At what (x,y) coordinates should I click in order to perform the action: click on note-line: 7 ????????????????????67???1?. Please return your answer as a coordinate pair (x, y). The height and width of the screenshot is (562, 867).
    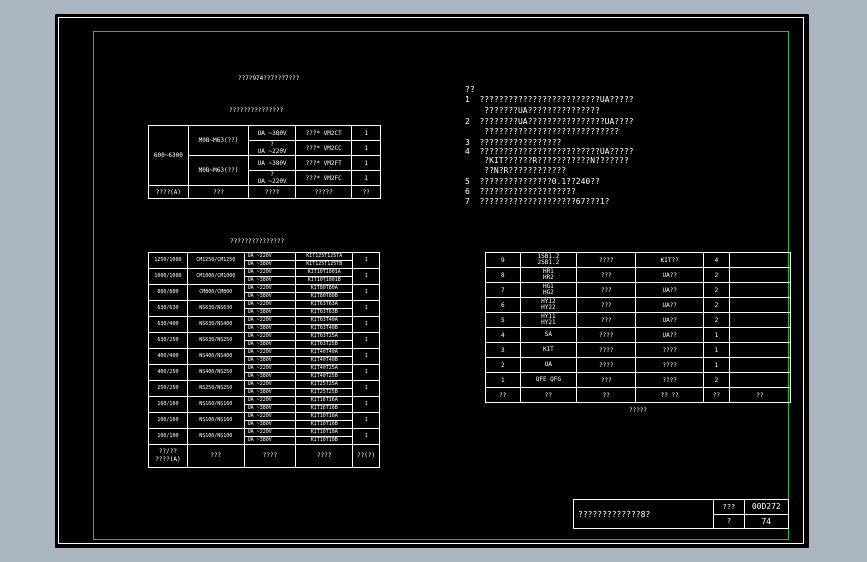
    Looking at the image, I should click on (537, 201).